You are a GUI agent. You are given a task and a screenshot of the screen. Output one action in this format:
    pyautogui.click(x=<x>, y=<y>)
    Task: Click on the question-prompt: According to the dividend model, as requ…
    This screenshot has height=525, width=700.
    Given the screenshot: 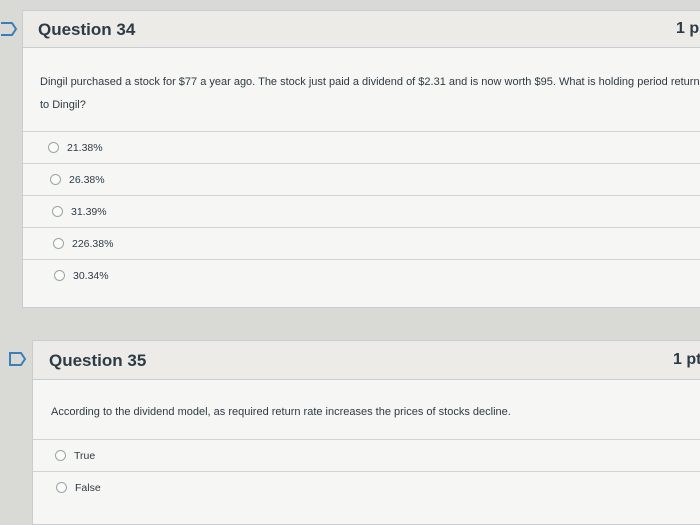 What is the action you would take?
    pyautogui.click(x=281, y=412)
    